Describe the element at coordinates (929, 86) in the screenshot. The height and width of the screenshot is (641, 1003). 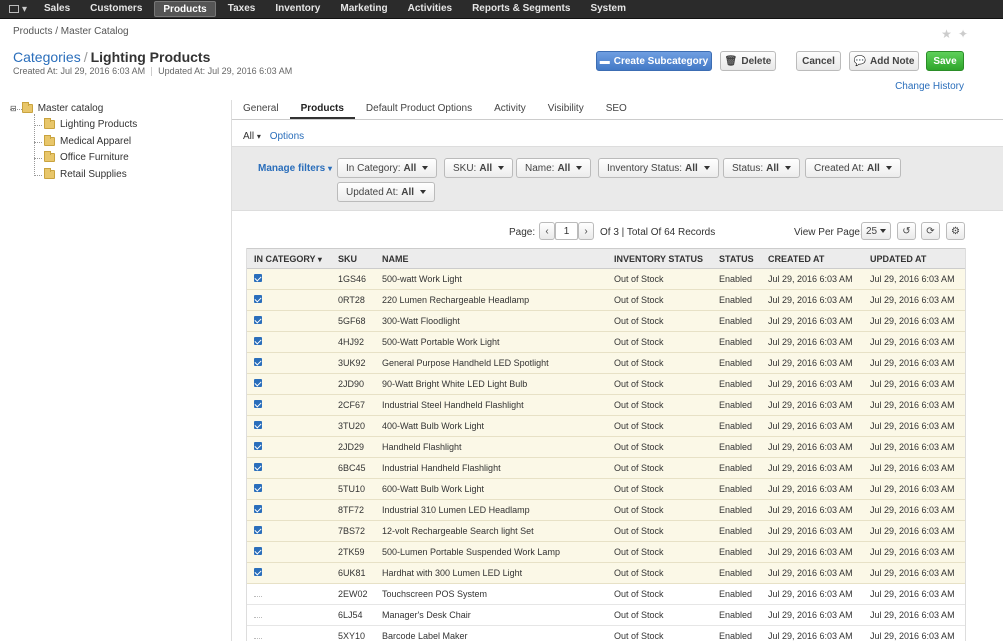
I see `change-history-link: Change History` at that location.